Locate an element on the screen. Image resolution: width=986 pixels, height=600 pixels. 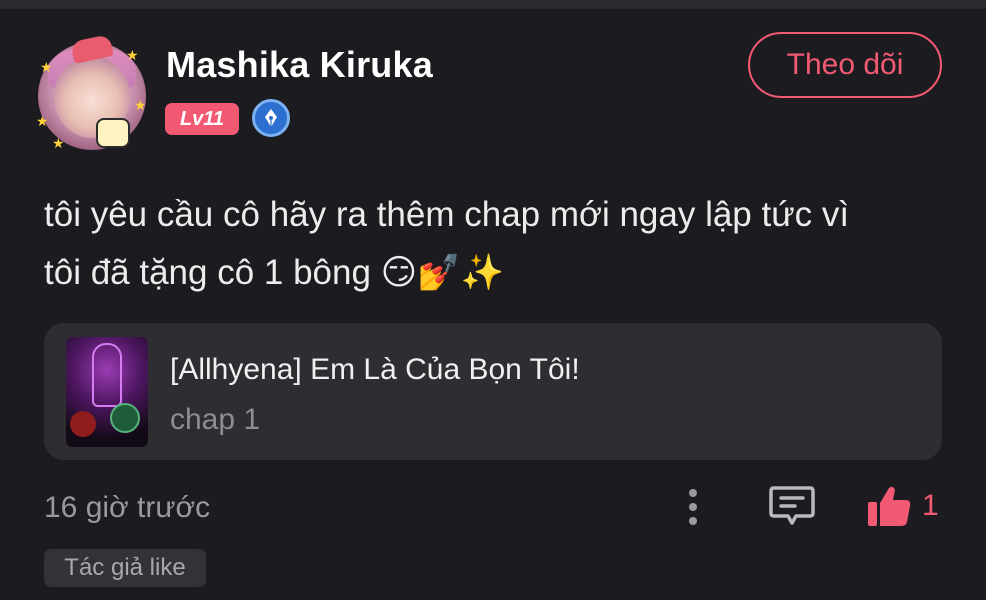
like-button: 1 is located at coordinates (906, 506).